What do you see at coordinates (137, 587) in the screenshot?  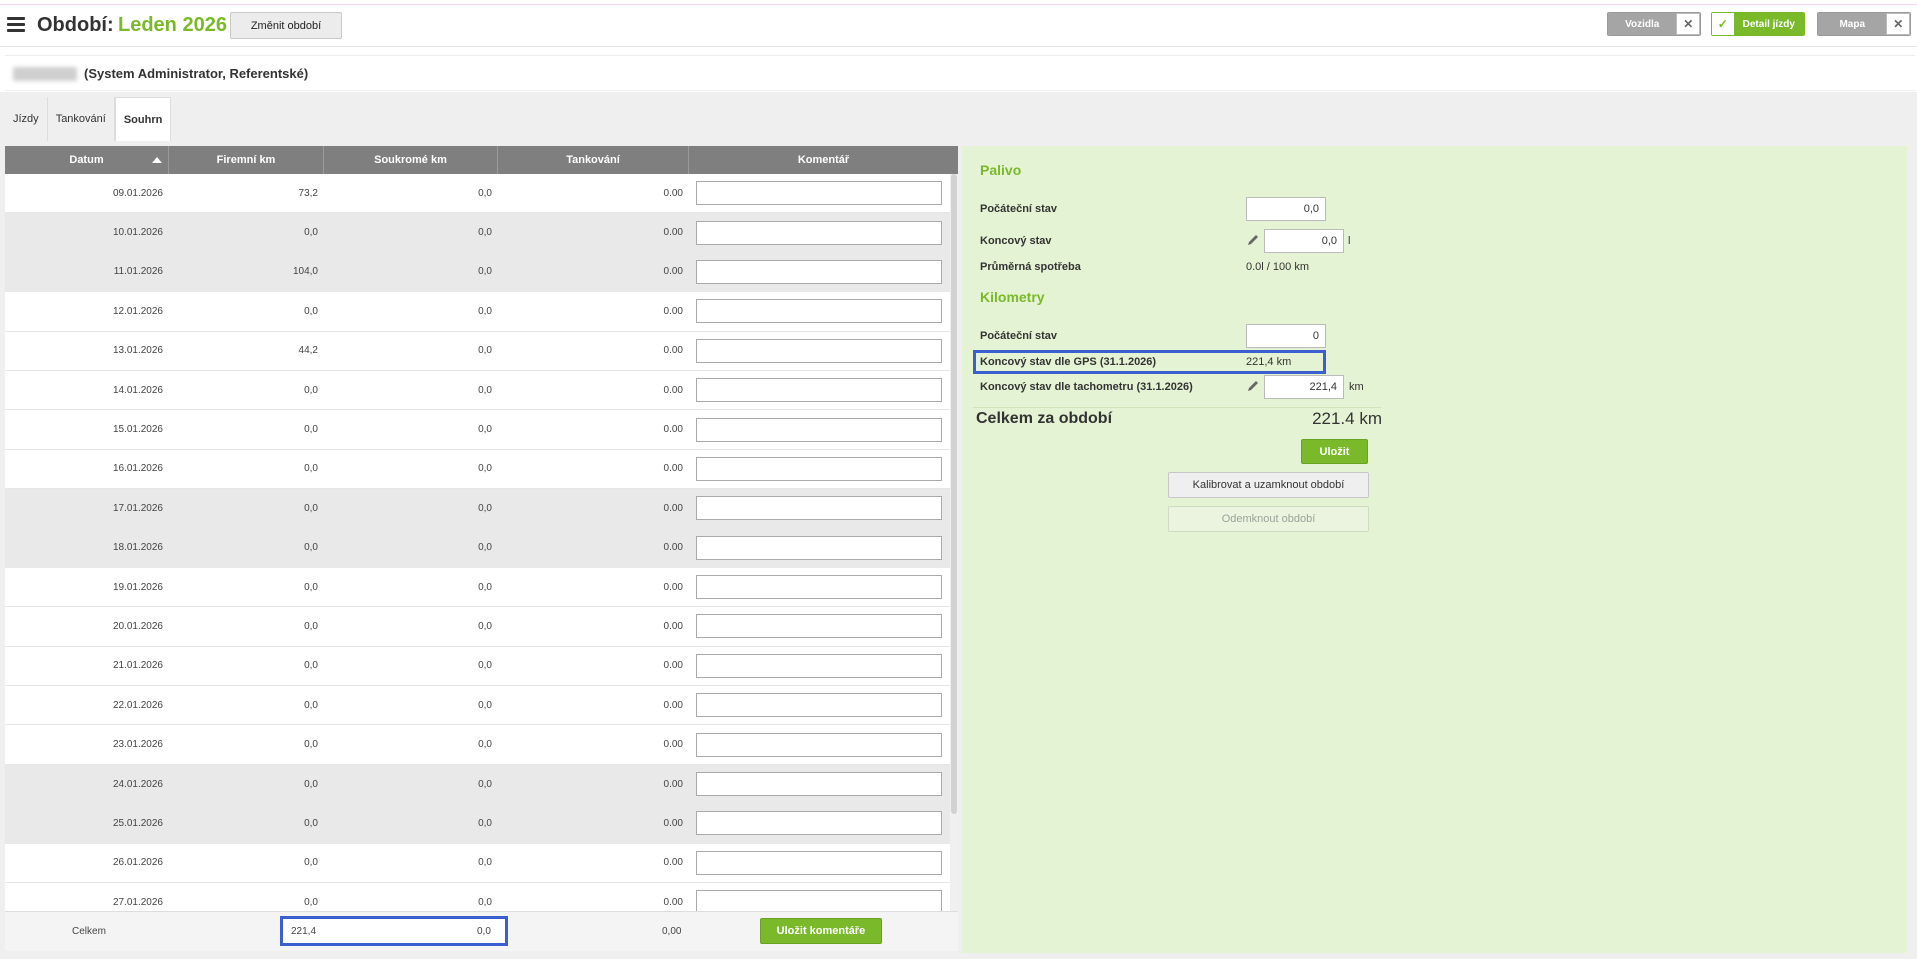 I see `cell-date: 19.01.2026` at bounding box center [137, 587].